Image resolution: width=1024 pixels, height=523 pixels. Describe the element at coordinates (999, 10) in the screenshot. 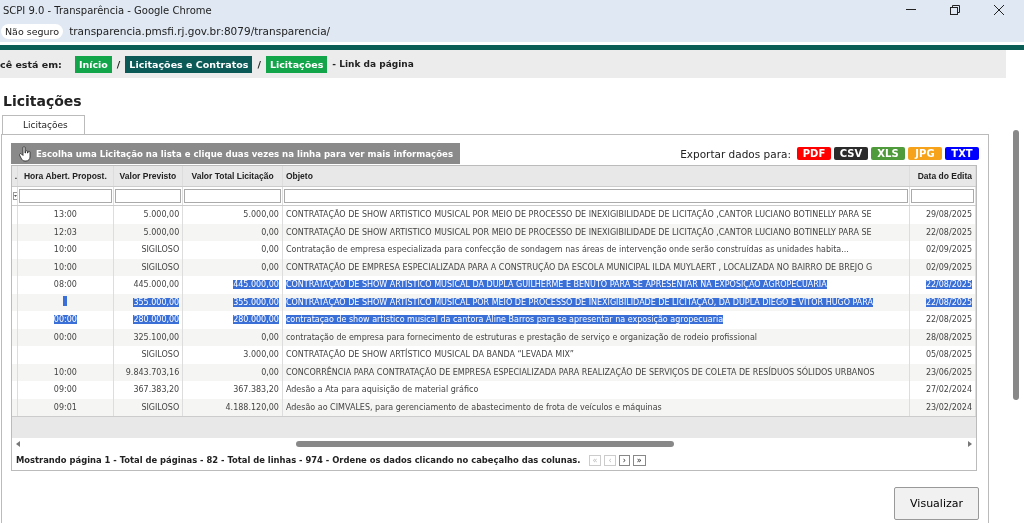

I see `close-icon` at that location.